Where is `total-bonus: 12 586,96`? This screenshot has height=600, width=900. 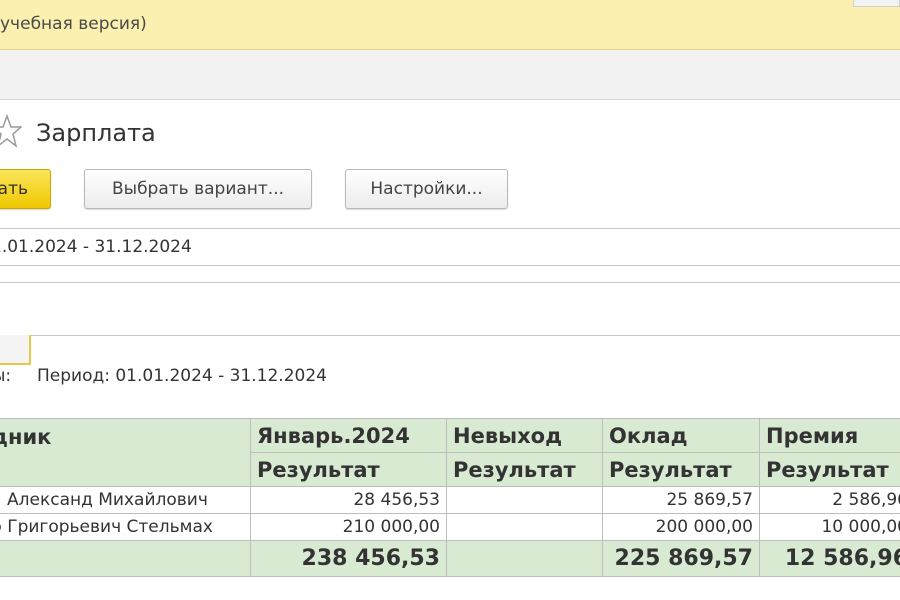
total-bonus: 12 586,96 is located at coordinates (829, 558).